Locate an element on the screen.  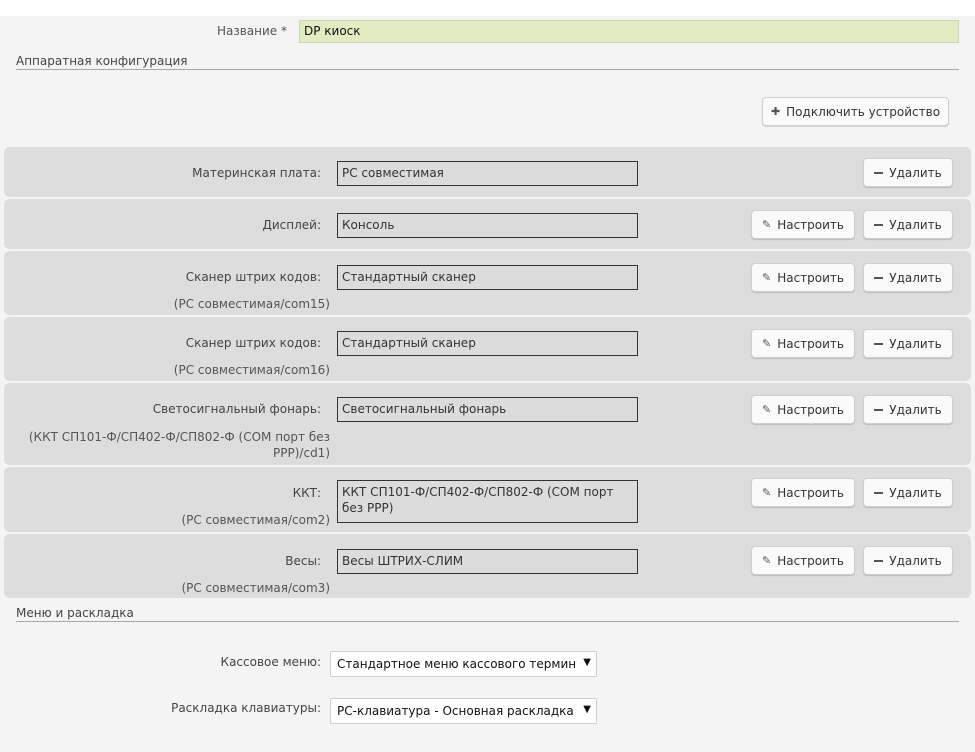
connect-device-button: ✚ Подключить устройство is located at coordinates (855, 111).